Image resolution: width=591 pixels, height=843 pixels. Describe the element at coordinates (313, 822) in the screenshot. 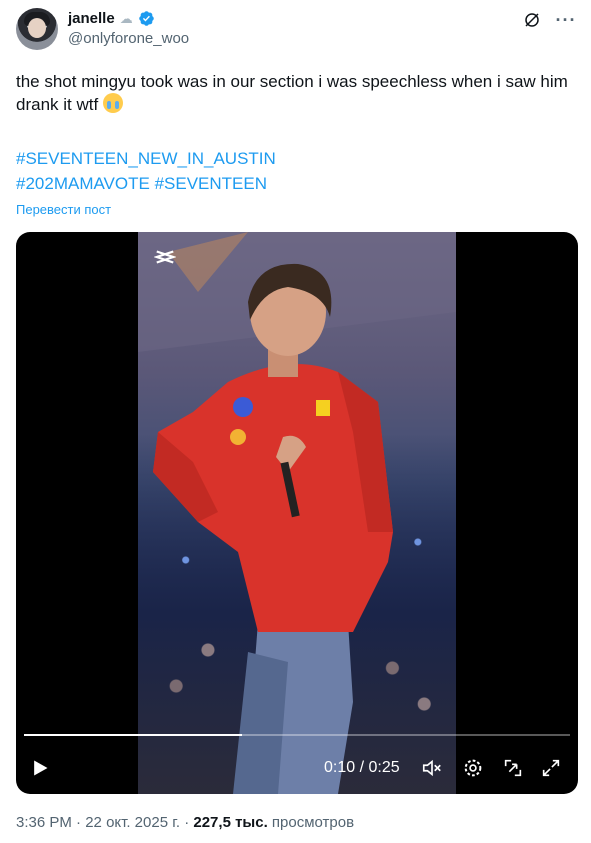

I see `views-label: просмотров` at that location.